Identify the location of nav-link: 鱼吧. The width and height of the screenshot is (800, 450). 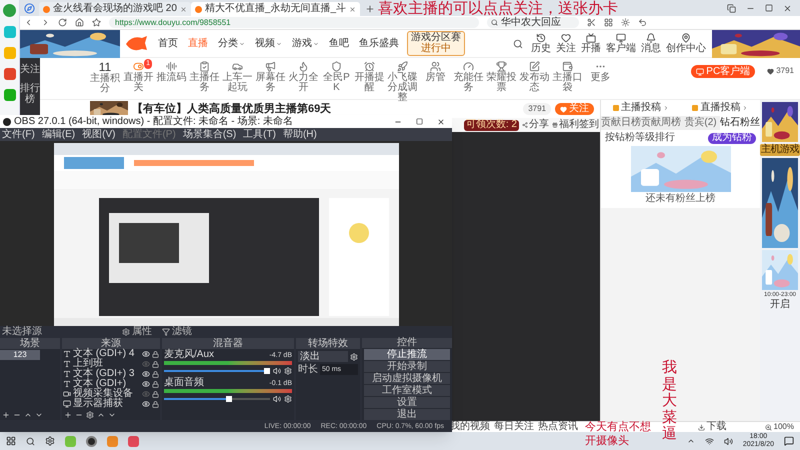
(339, 43).